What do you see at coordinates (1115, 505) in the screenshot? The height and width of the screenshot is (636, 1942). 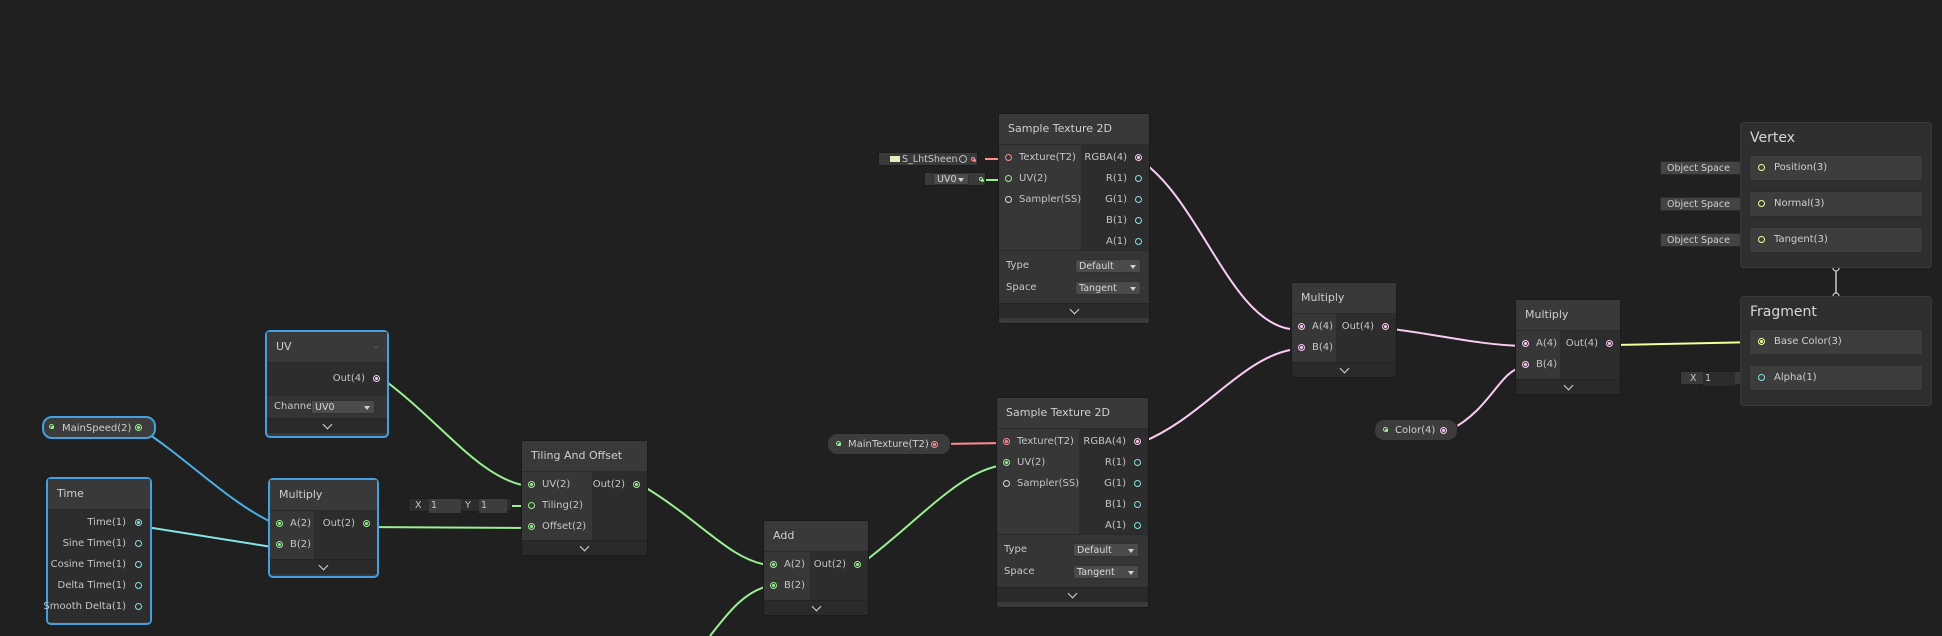 I see `output-b: B(1)` at bounding box center [1115, 505].